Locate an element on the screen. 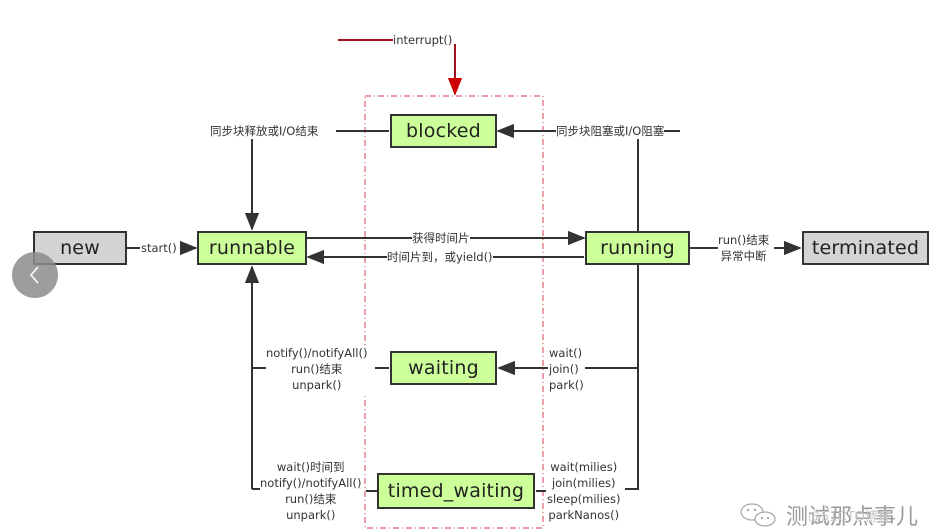 Image resolution: width=937 pixels, height=531 pixels. start-label: start() is located at coordinates (159, 248).